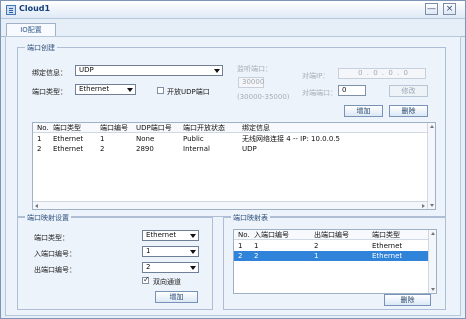 The width and height of the screenshot is (466, 319). What do you see at coordinates (36, 206) in the screenshot?
I see `scroll-left-arrow-icon` at bounding box center [36, 206].